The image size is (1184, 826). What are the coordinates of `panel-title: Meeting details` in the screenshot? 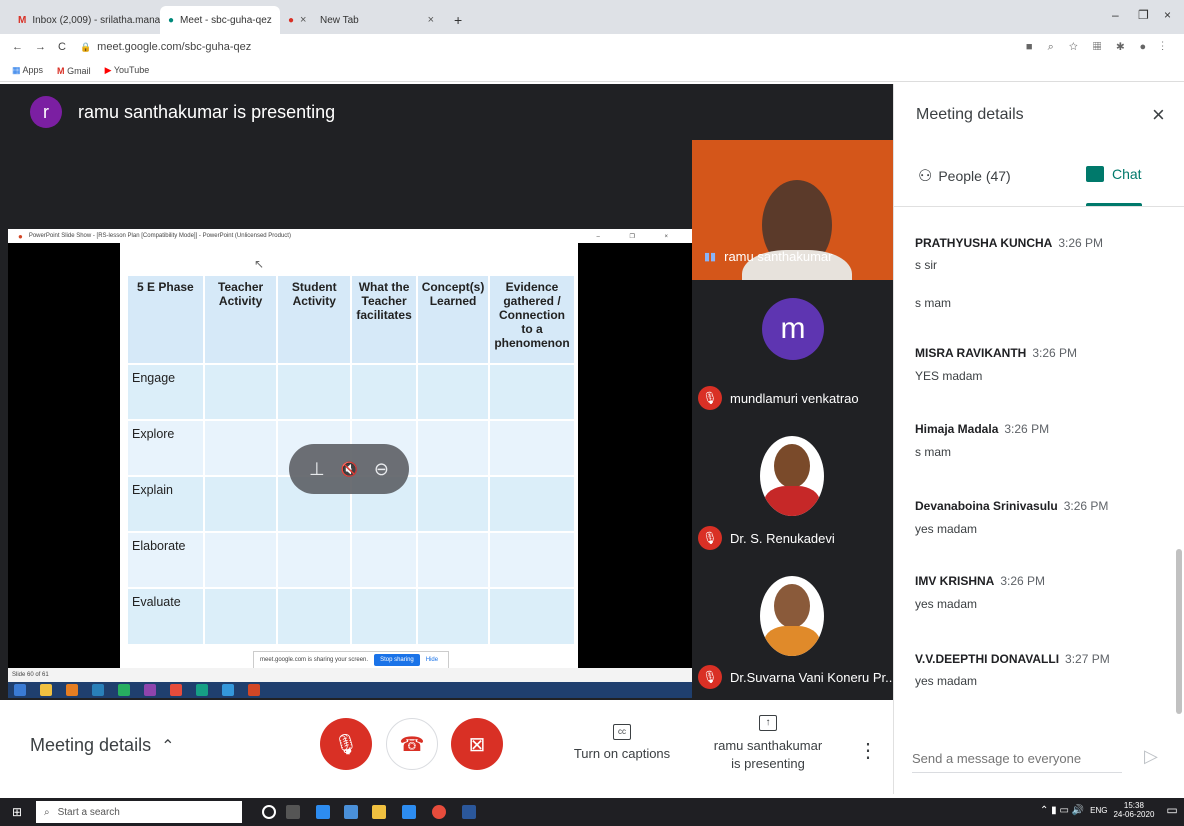 It's located at (970, 114).